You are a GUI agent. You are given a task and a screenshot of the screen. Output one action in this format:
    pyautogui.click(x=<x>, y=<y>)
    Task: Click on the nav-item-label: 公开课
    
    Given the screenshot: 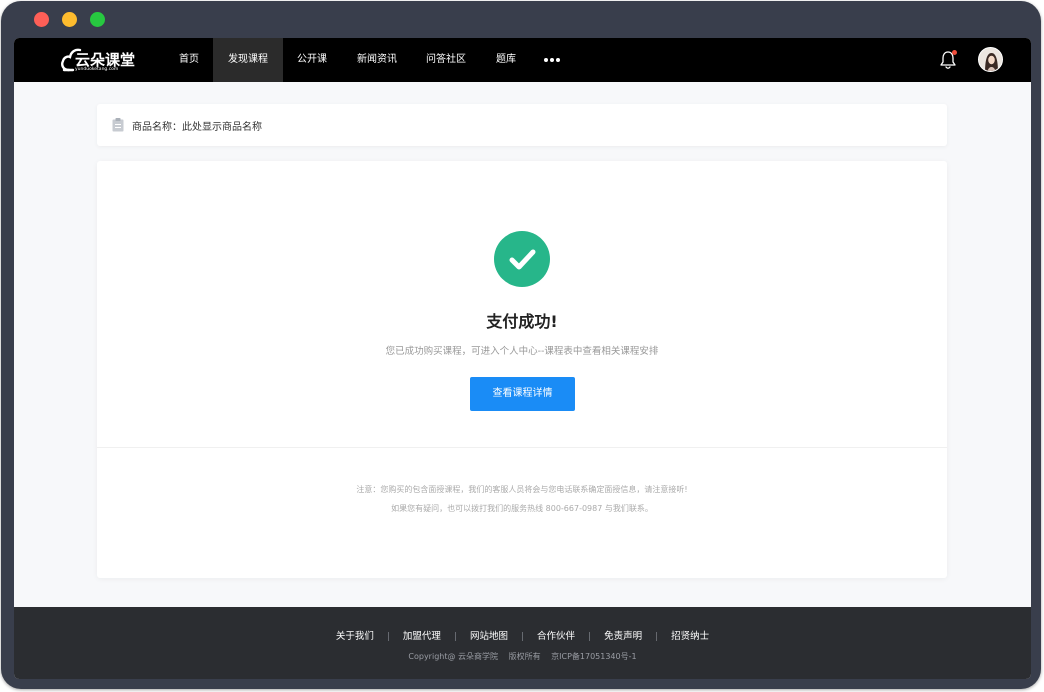 What is the action you would take?
    pyautogui.click(x=312, y=59)
    